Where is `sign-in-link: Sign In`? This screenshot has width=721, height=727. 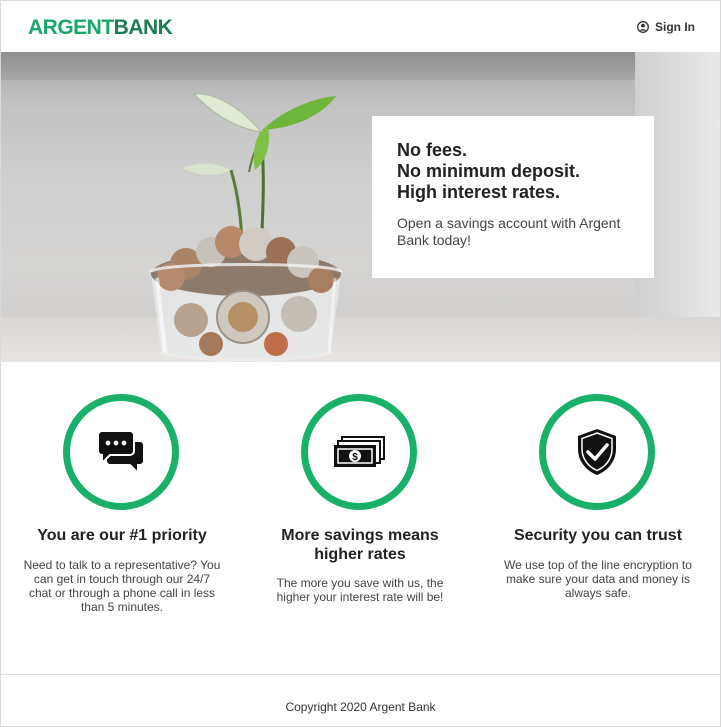 sign-in-link: Sign In is located at coordinates (666, 27).